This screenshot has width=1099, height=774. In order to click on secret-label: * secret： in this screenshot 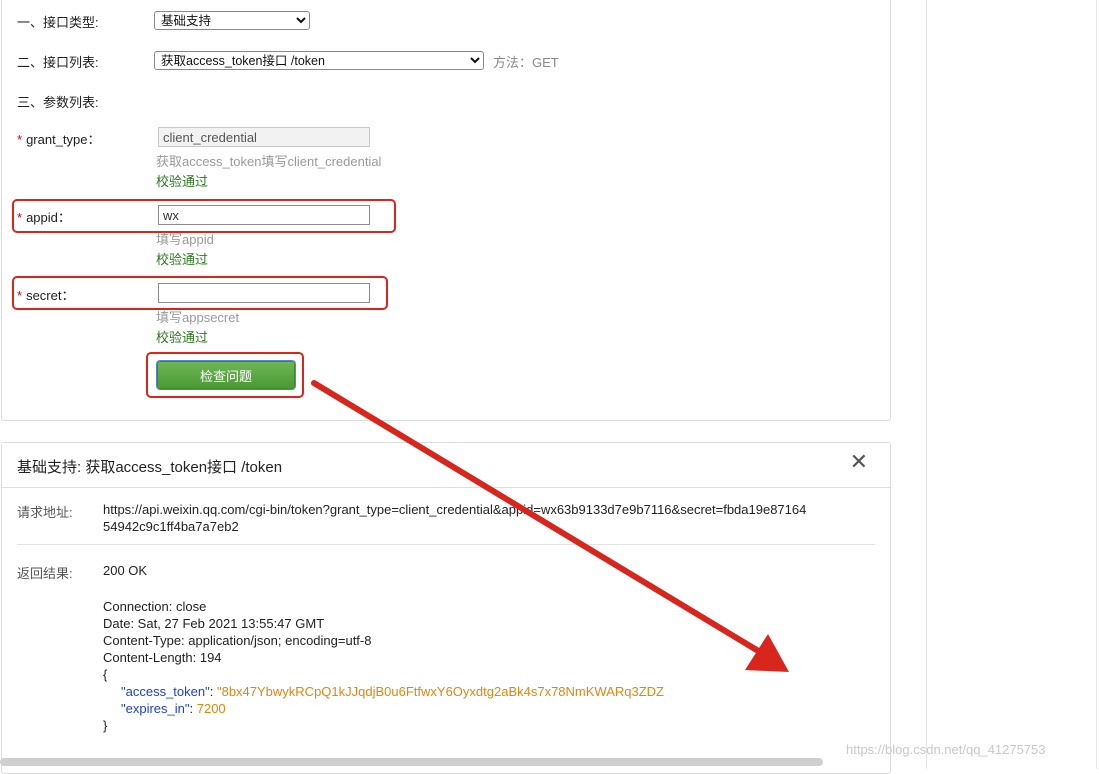, I will do `click(45, 294)`.